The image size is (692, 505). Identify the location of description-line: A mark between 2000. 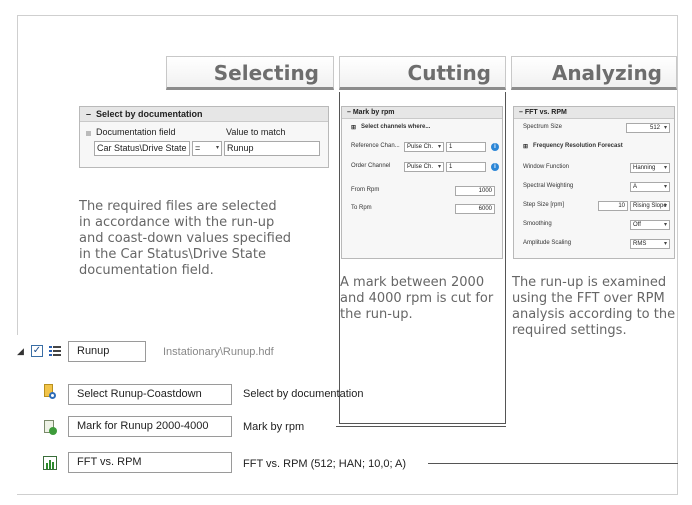
(412, 282).